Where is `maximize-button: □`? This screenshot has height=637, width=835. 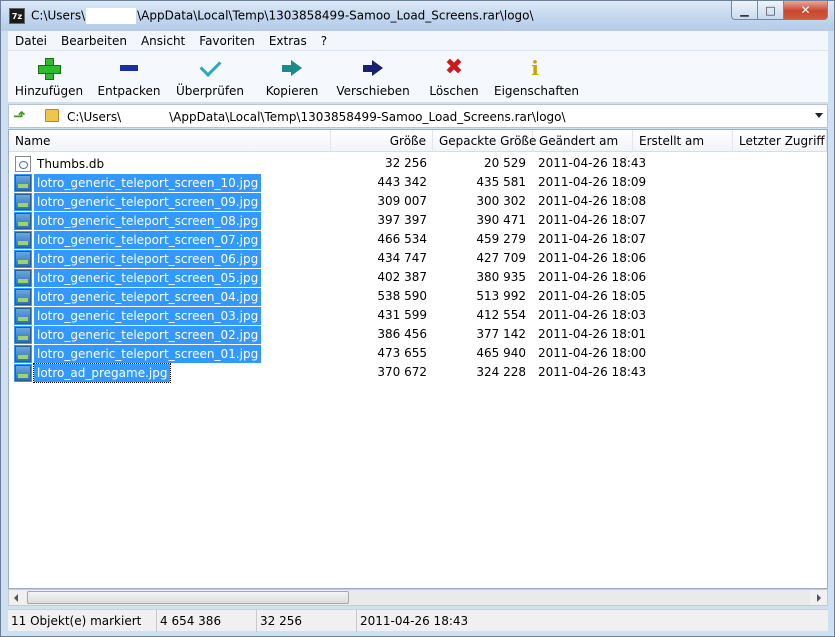
maximize-button: □ is located at coordinates (771, 10).